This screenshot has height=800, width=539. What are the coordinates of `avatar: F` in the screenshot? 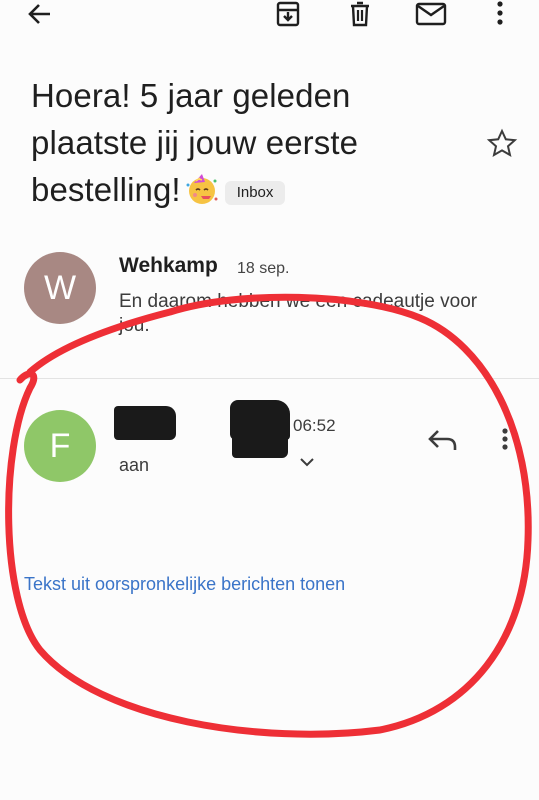 It's located at (60, 446).